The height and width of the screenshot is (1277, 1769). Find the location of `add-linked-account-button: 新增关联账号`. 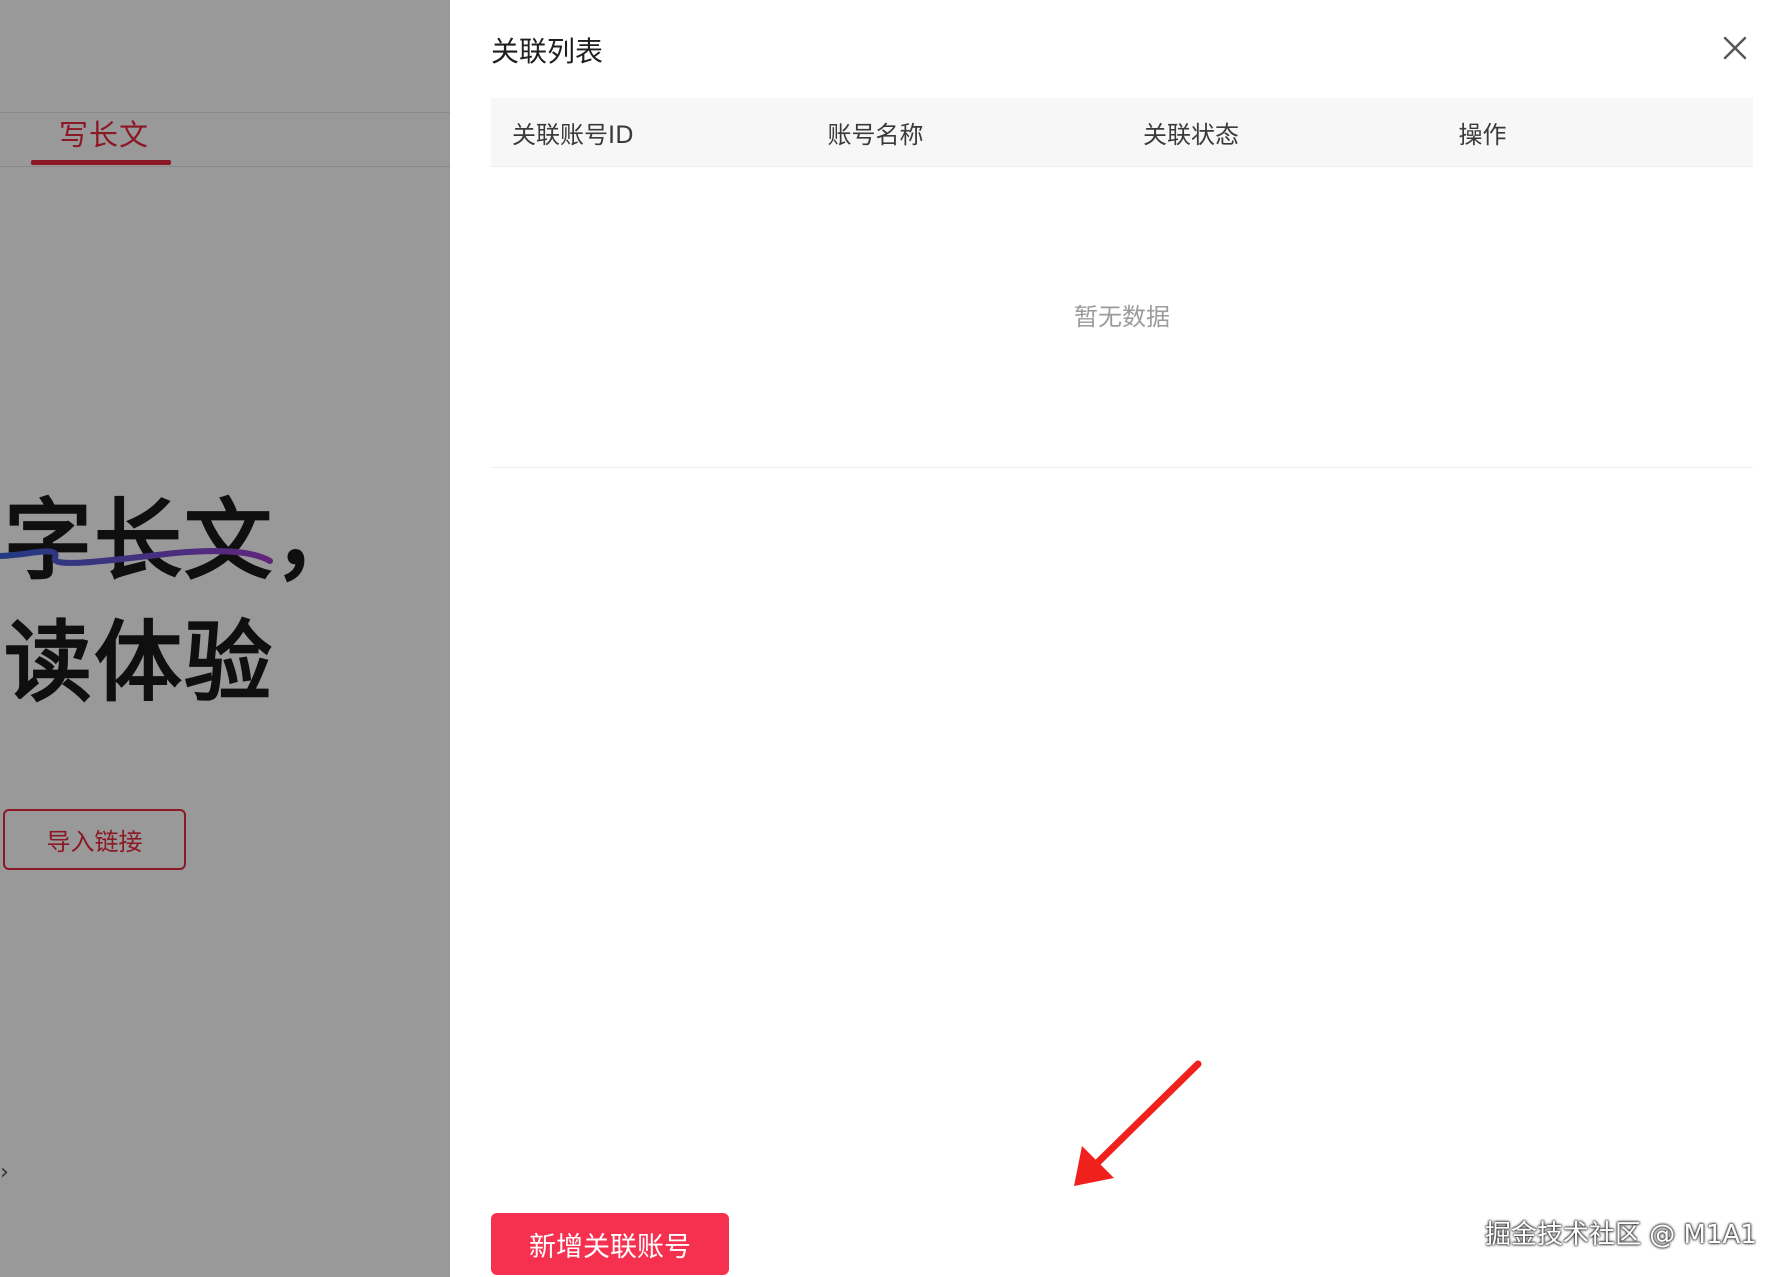

add-linked-account-button: 新增关联账号 is located at coordinates (610, 1244).